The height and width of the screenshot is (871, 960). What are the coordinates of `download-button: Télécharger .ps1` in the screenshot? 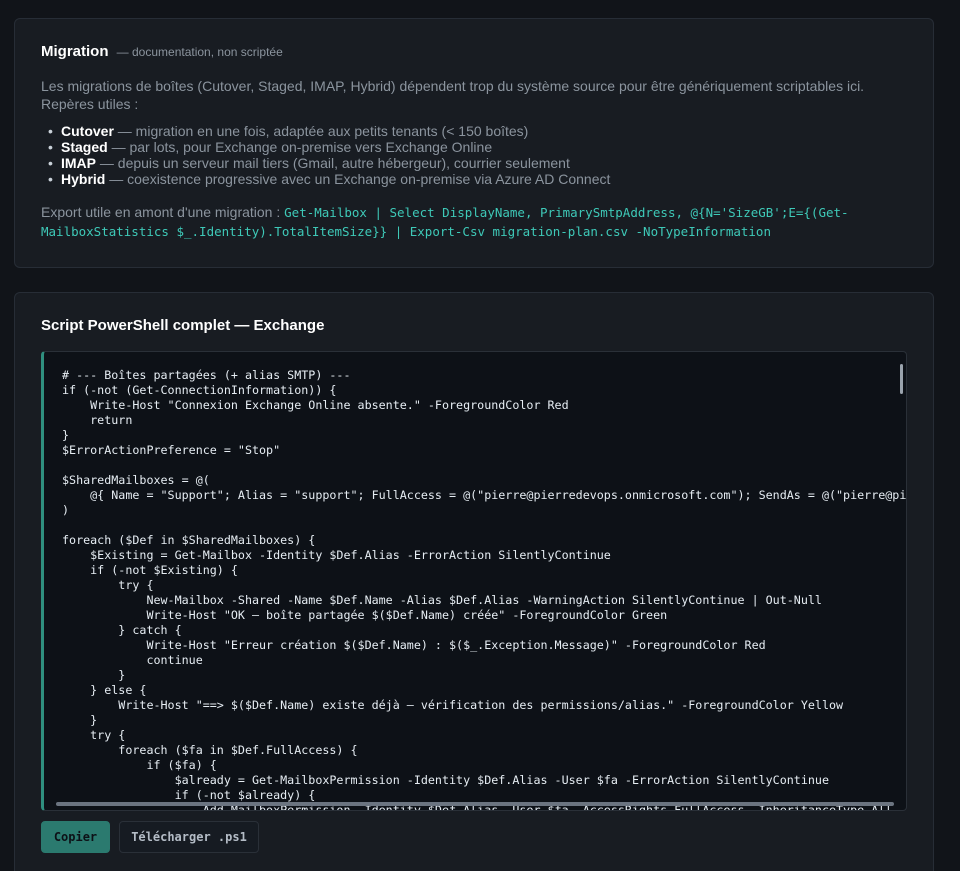 It's located at (189, 837).